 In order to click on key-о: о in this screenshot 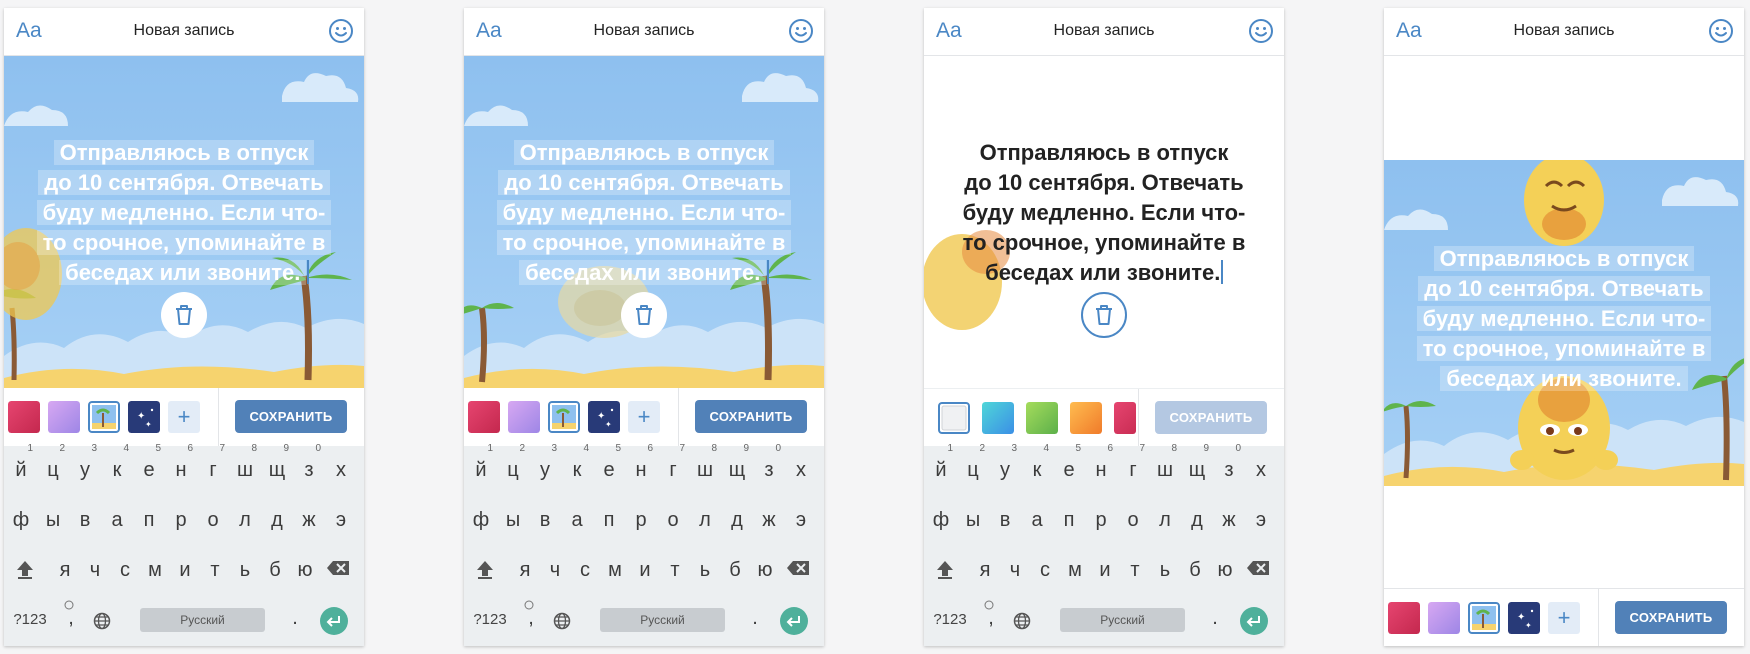, I will do `click(1133, 520)`.